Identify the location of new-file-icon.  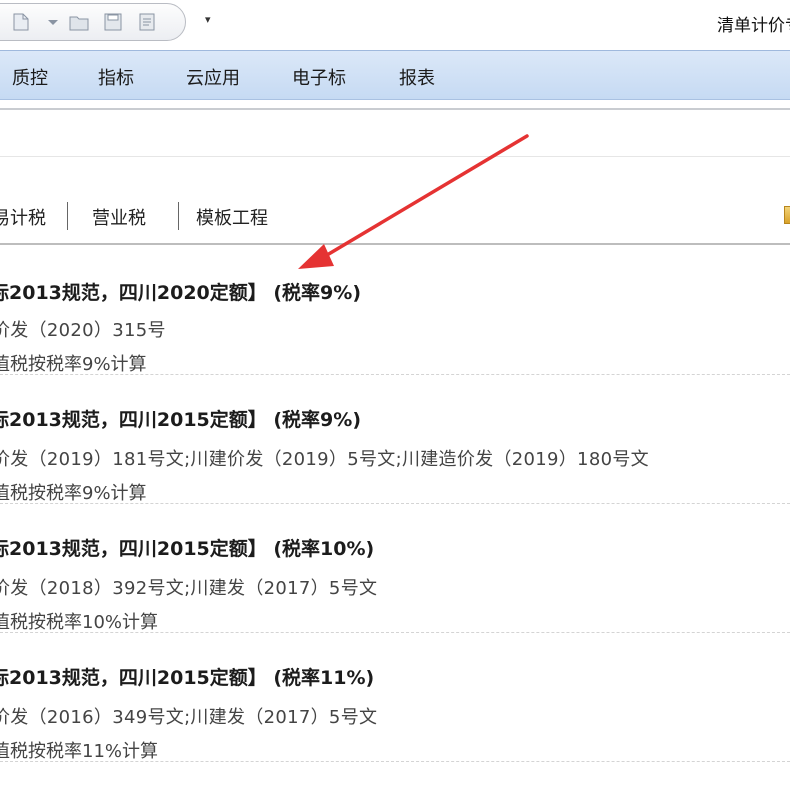
(21, 22).